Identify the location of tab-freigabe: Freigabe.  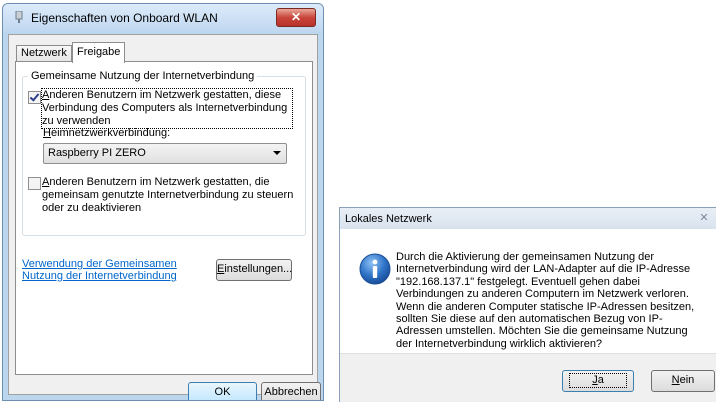
(99, 52).